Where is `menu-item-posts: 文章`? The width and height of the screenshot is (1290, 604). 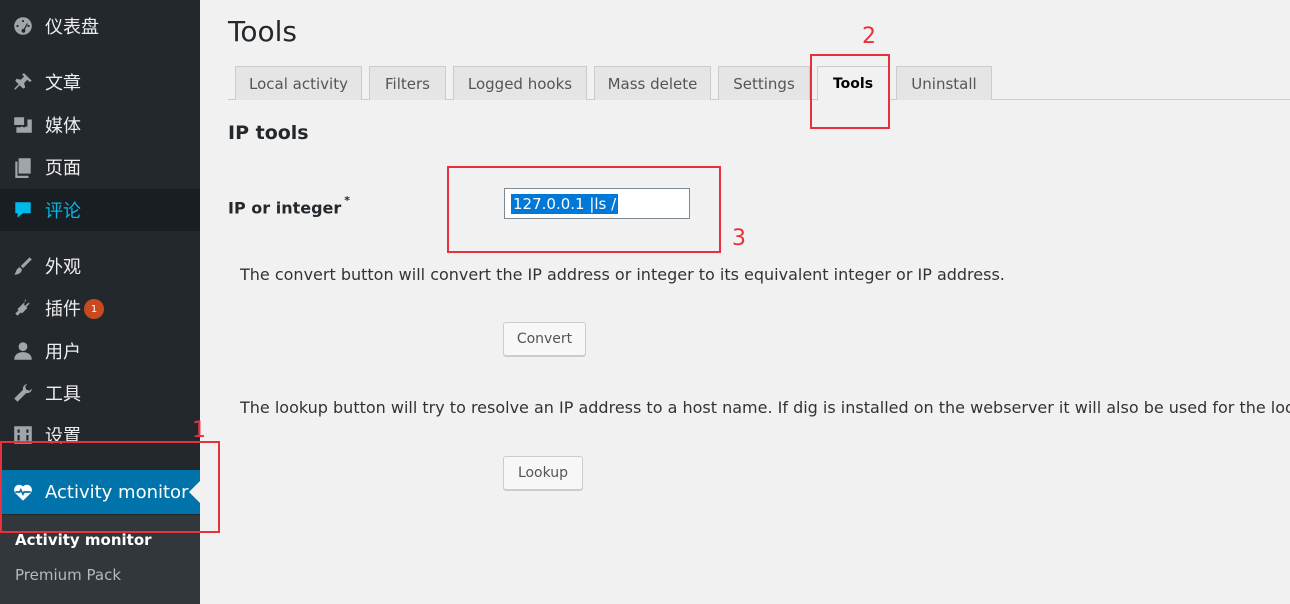 menu-item-posts: 文章 is located at coordinates (100, 82).